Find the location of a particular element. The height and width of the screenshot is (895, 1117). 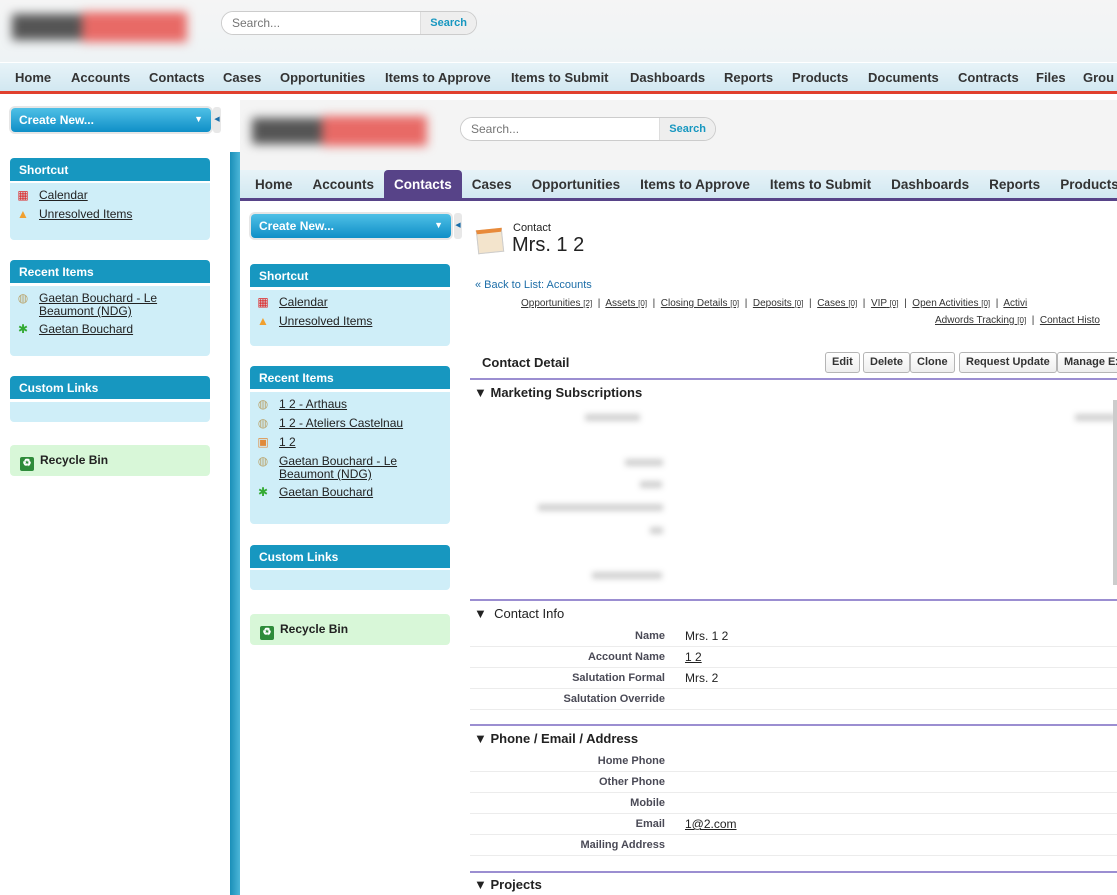

inner-recent-item: 1 2 - Arthaus is located at coordinates (313, 404).